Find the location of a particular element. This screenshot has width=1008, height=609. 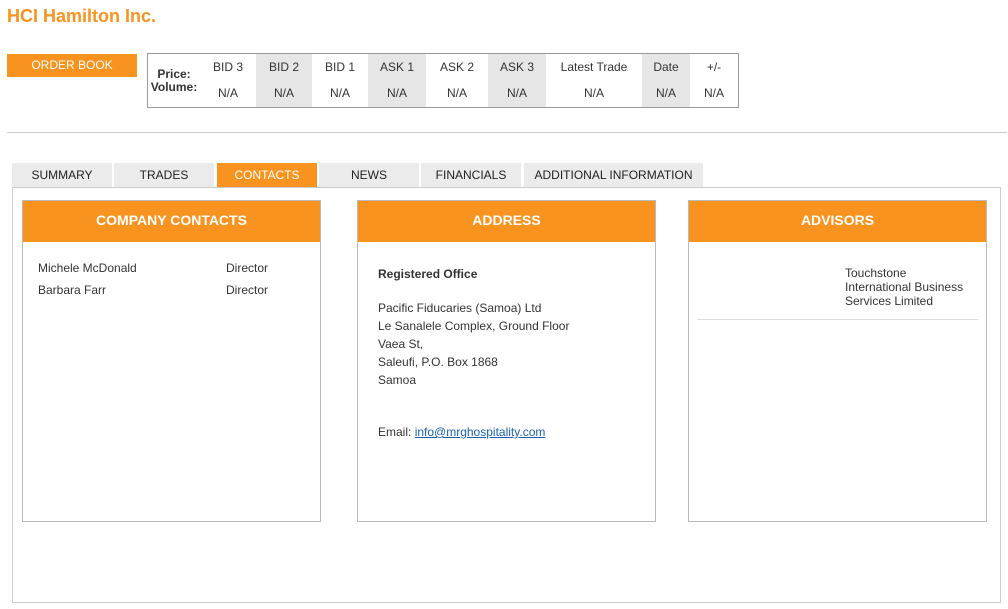

address-line: Le Sanalele Complex, Ground Floor is located at coordinates (474, 326).